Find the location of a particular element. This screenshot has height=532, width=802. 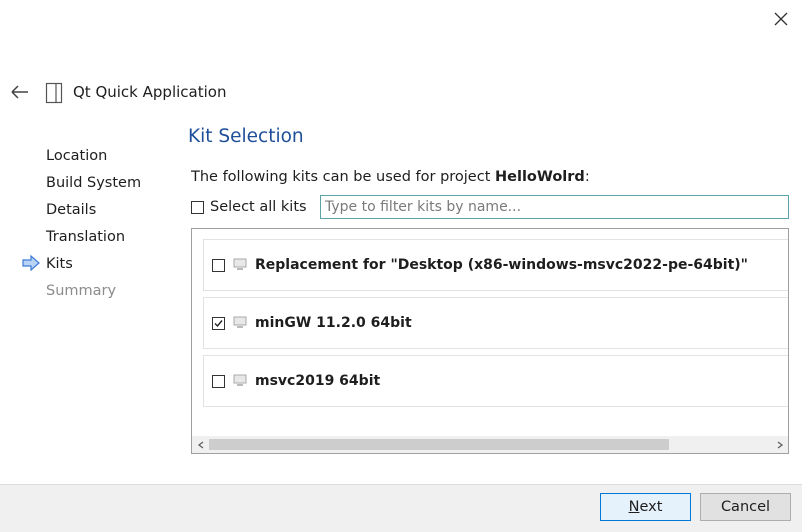

current-step-arrow-icon is located at coordinates (31, 263).